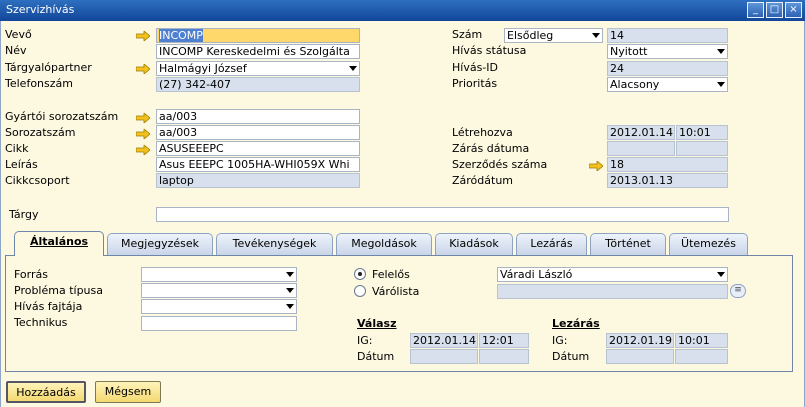 Image resolution: width=805 pixels, height=407 pixels. I want to click on lezaras-datum-date, so click(640, 356).